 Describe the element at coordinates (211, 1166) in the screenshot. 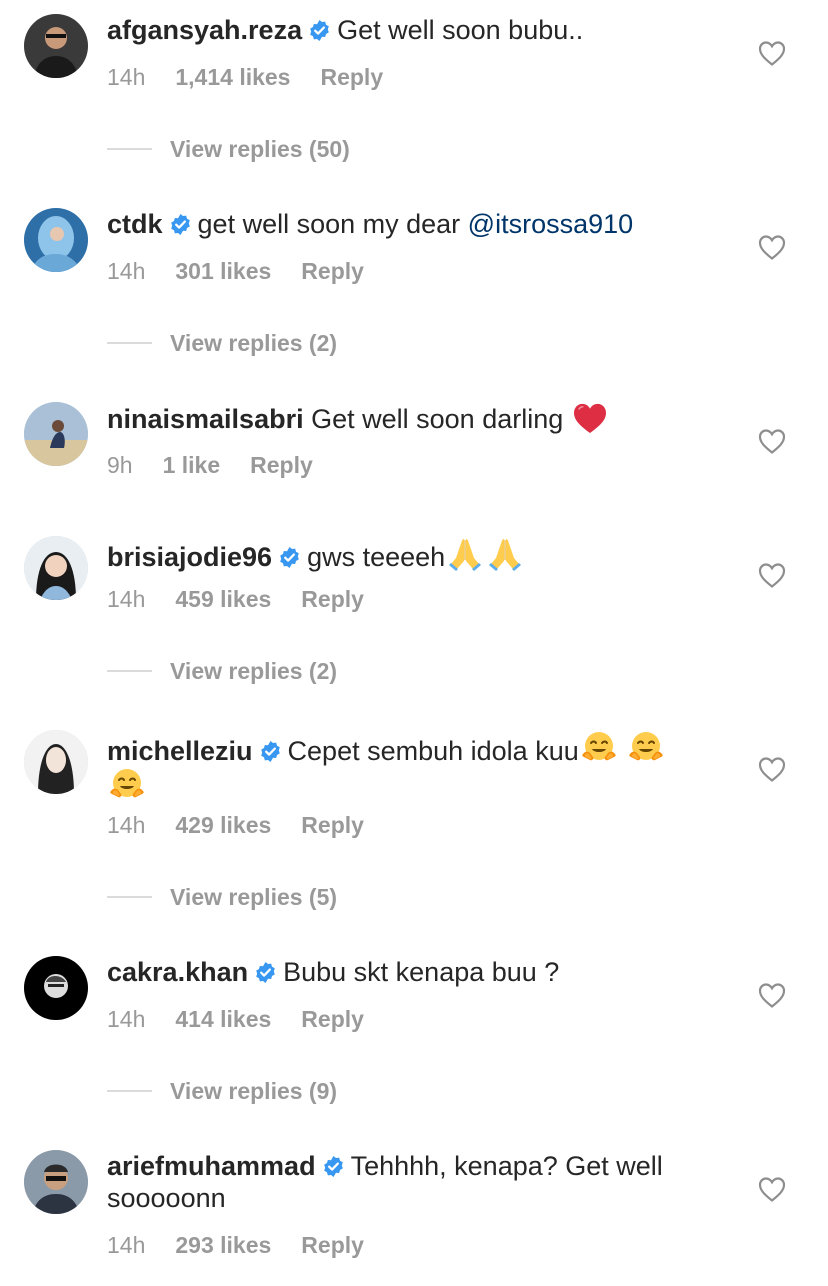

I see `username: ariefmuhammad` at that location.